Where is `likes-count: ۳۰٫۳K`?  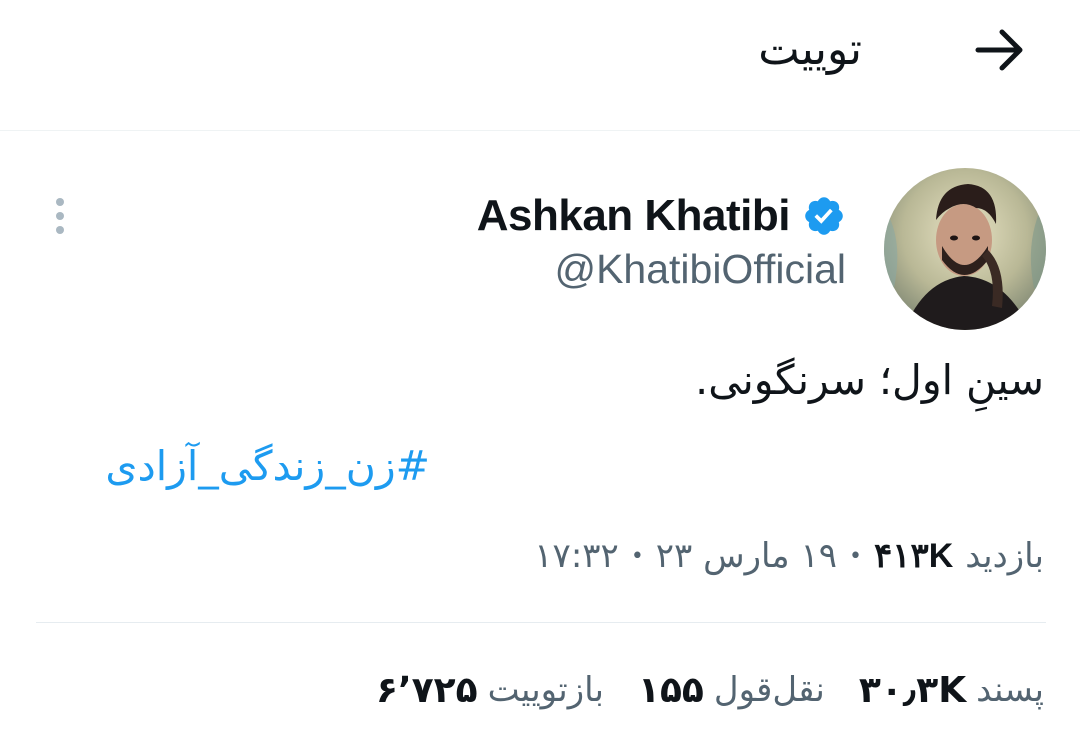
likes-count: ۳۰٫۳K is located at coordinates (912, 690).